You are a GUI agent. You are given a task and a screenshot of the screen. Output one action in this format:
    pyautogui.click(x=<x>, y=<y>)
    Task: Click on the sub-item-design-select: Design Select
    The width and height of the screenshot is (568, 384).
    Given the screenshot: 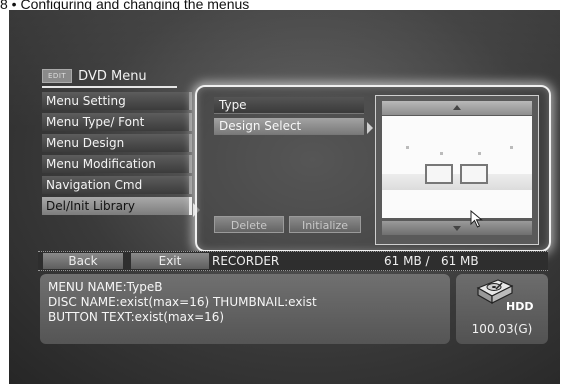 What is the action you would take?
    pyautogui.click(x=289, y=126)
    